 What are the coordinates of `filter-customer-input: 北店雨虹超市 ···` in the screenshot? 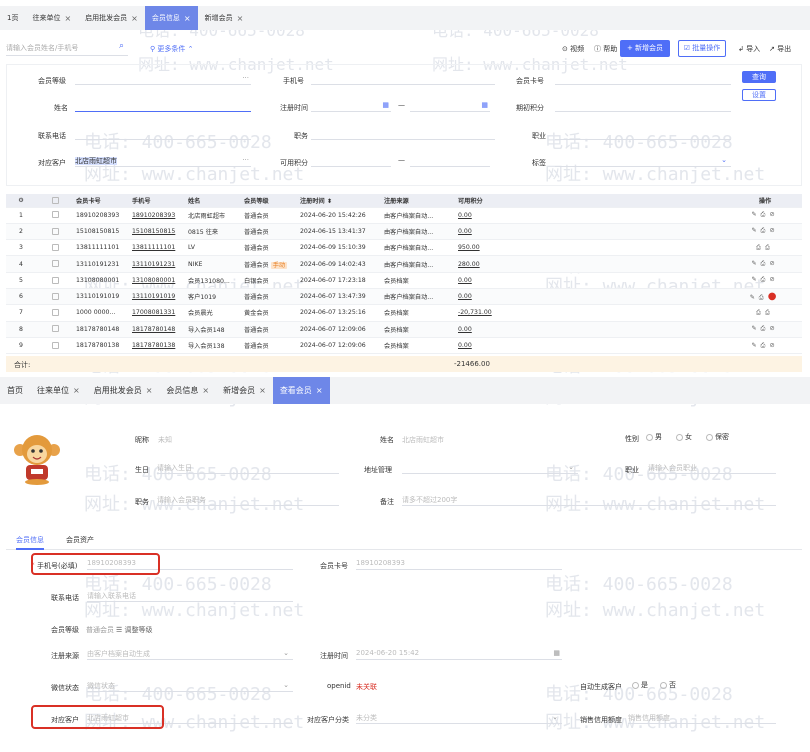 It's located at (163, 160).